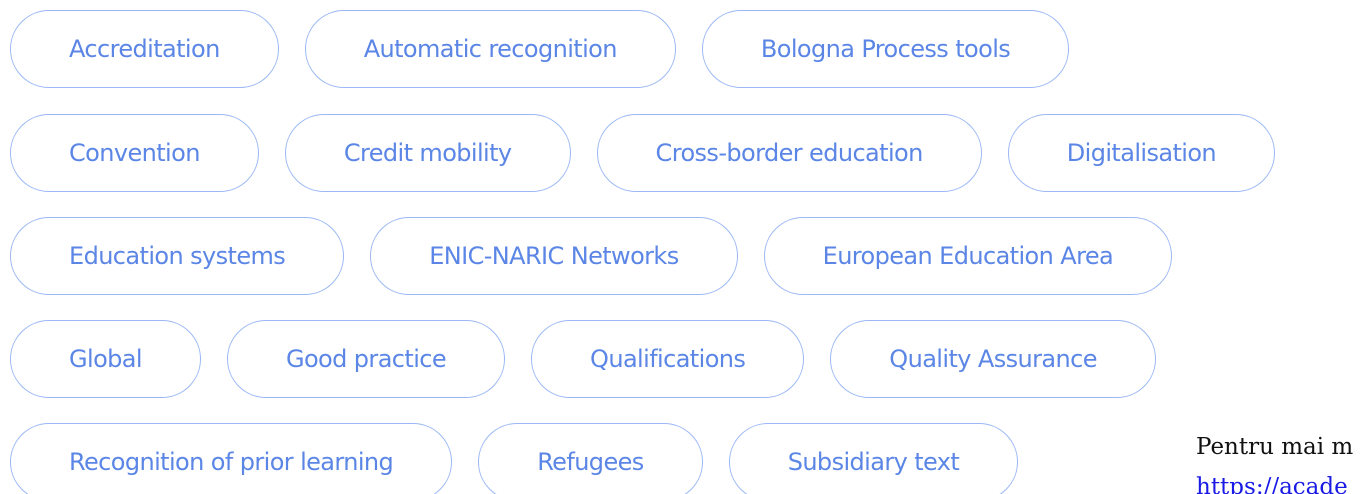 The width and height of the screenshot is (1367, 494). I want to click on tag-global: Global, so click(105, 359).